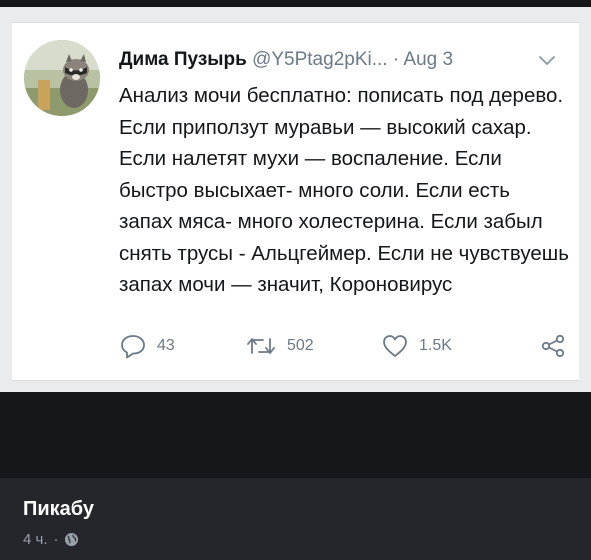 This screenshot has height=560, width=591. Describe the element at coordinates (166, 345) in the screenshot. I see `reply-count: 43` at that location.